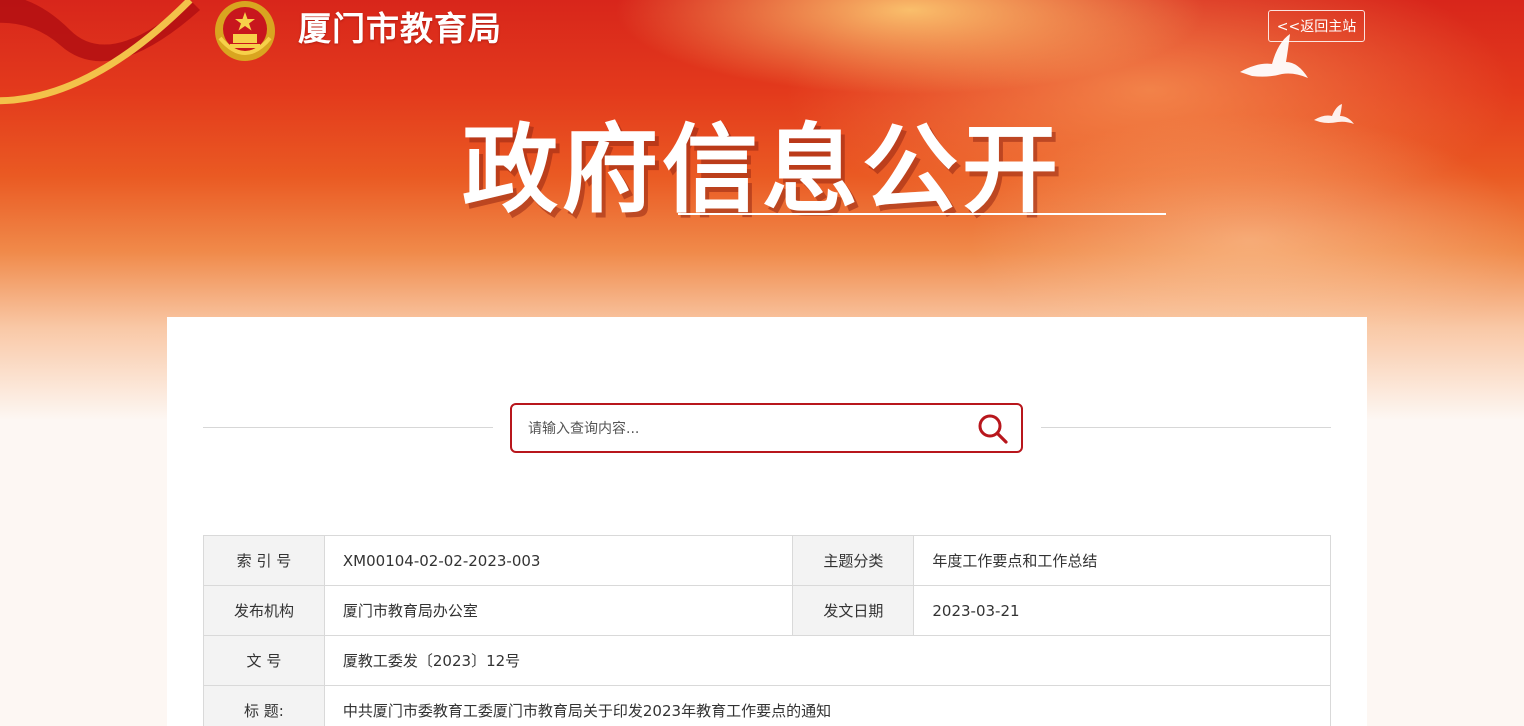 The width and height of the screenshot is (1524, 726). Describe the element at coordinates (1122, 560) in the screenshot. I see `topic-category-value: 年度工作要点和工作总结` at that location.